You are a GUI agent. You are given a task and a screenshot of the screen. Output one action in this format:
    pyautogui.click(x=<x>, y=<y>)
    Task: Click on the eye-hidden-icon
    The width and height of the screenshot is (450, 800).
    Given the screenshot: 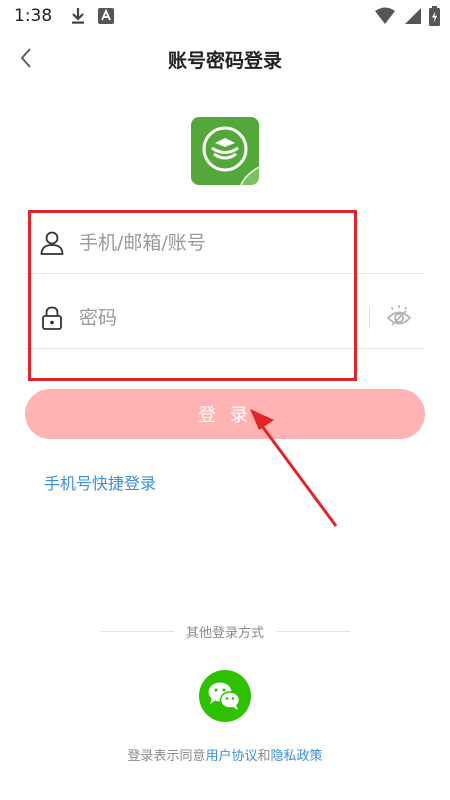 What is the action you would take?
    pyautogui.click(x=399, y=318)
    